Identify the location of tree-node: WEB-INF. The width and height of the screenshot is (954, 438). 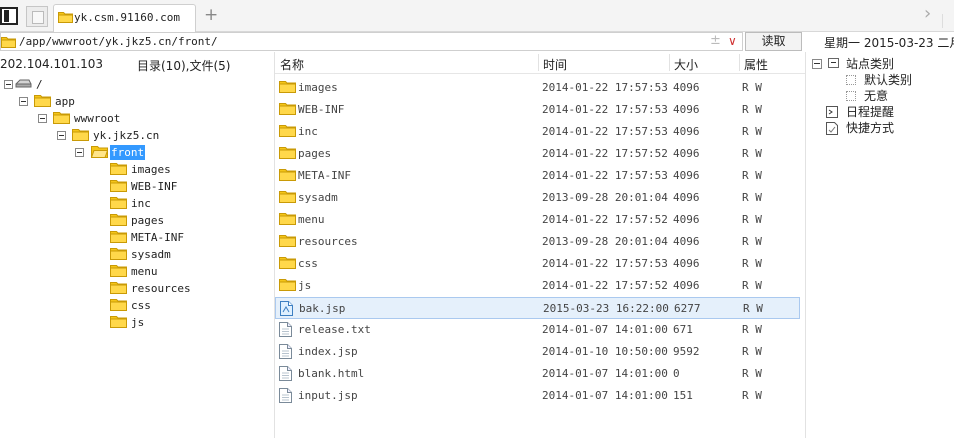
(135, 186).